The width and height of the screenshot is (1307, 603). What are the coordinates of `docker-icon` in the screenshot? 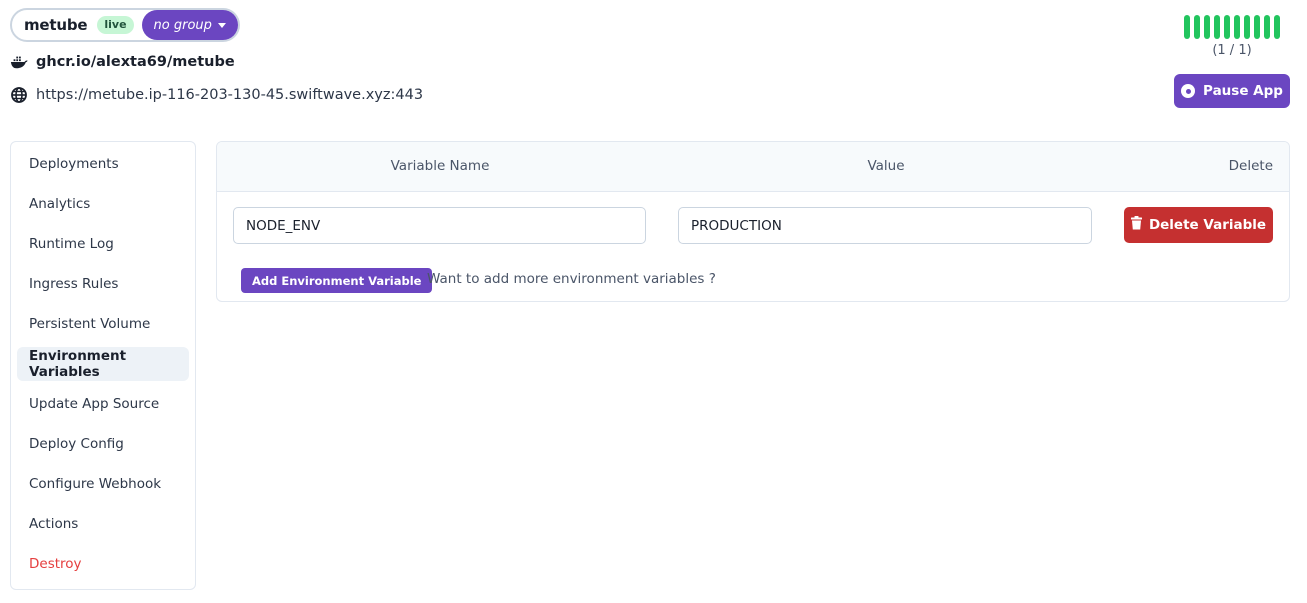 It's located at (19, 62).